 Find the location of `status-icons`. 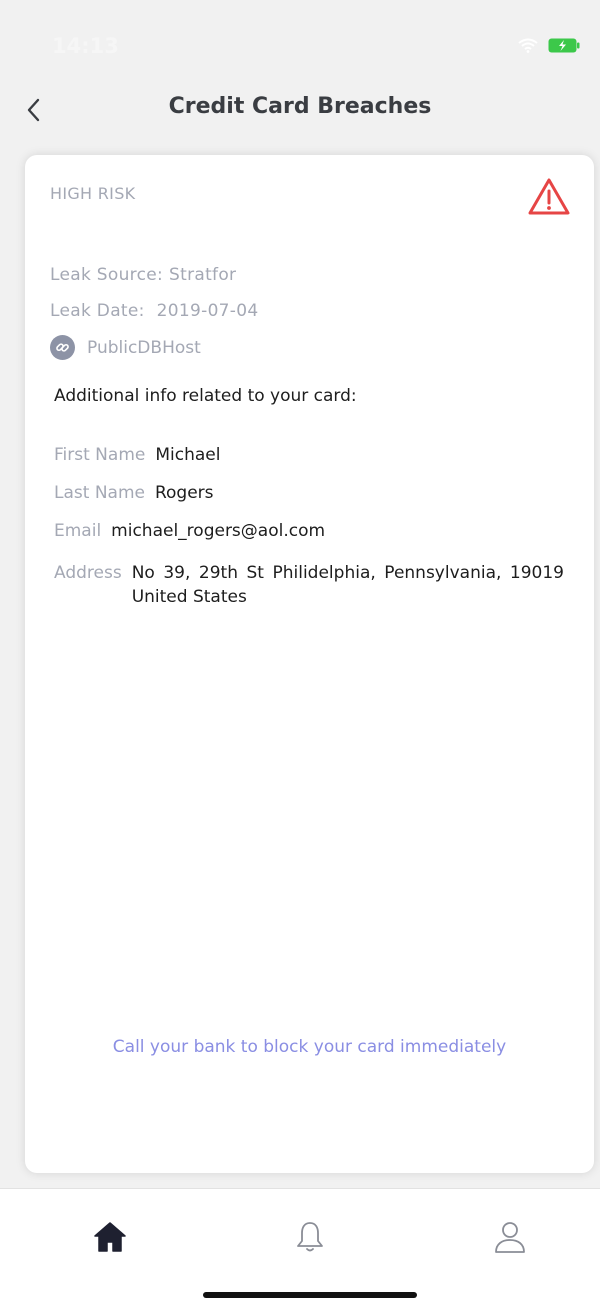

status-icons is located at coordinates (549, 45).